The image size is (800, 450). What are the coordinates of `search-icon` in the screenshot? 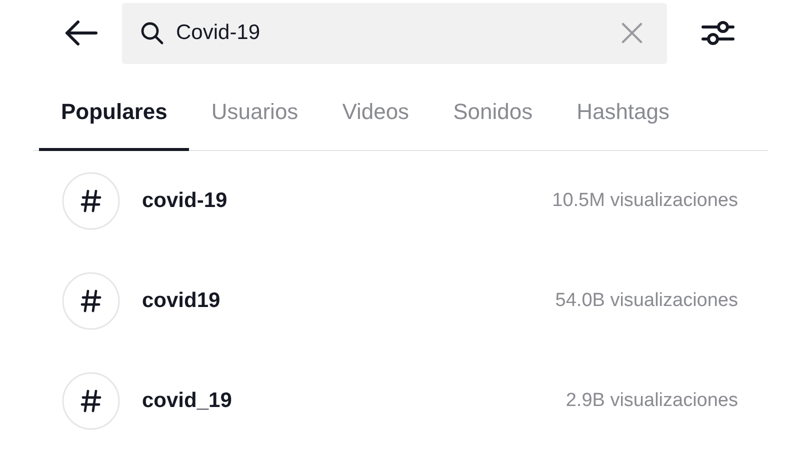 It's located at (152, 33).